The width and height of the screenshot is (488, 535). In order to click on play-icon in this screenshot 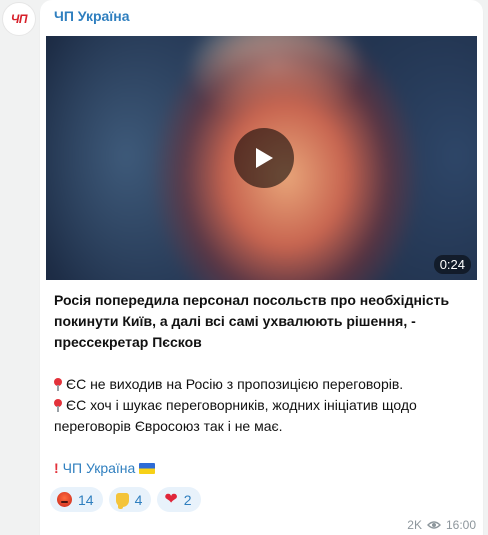, I will do `click(264, 158)`.